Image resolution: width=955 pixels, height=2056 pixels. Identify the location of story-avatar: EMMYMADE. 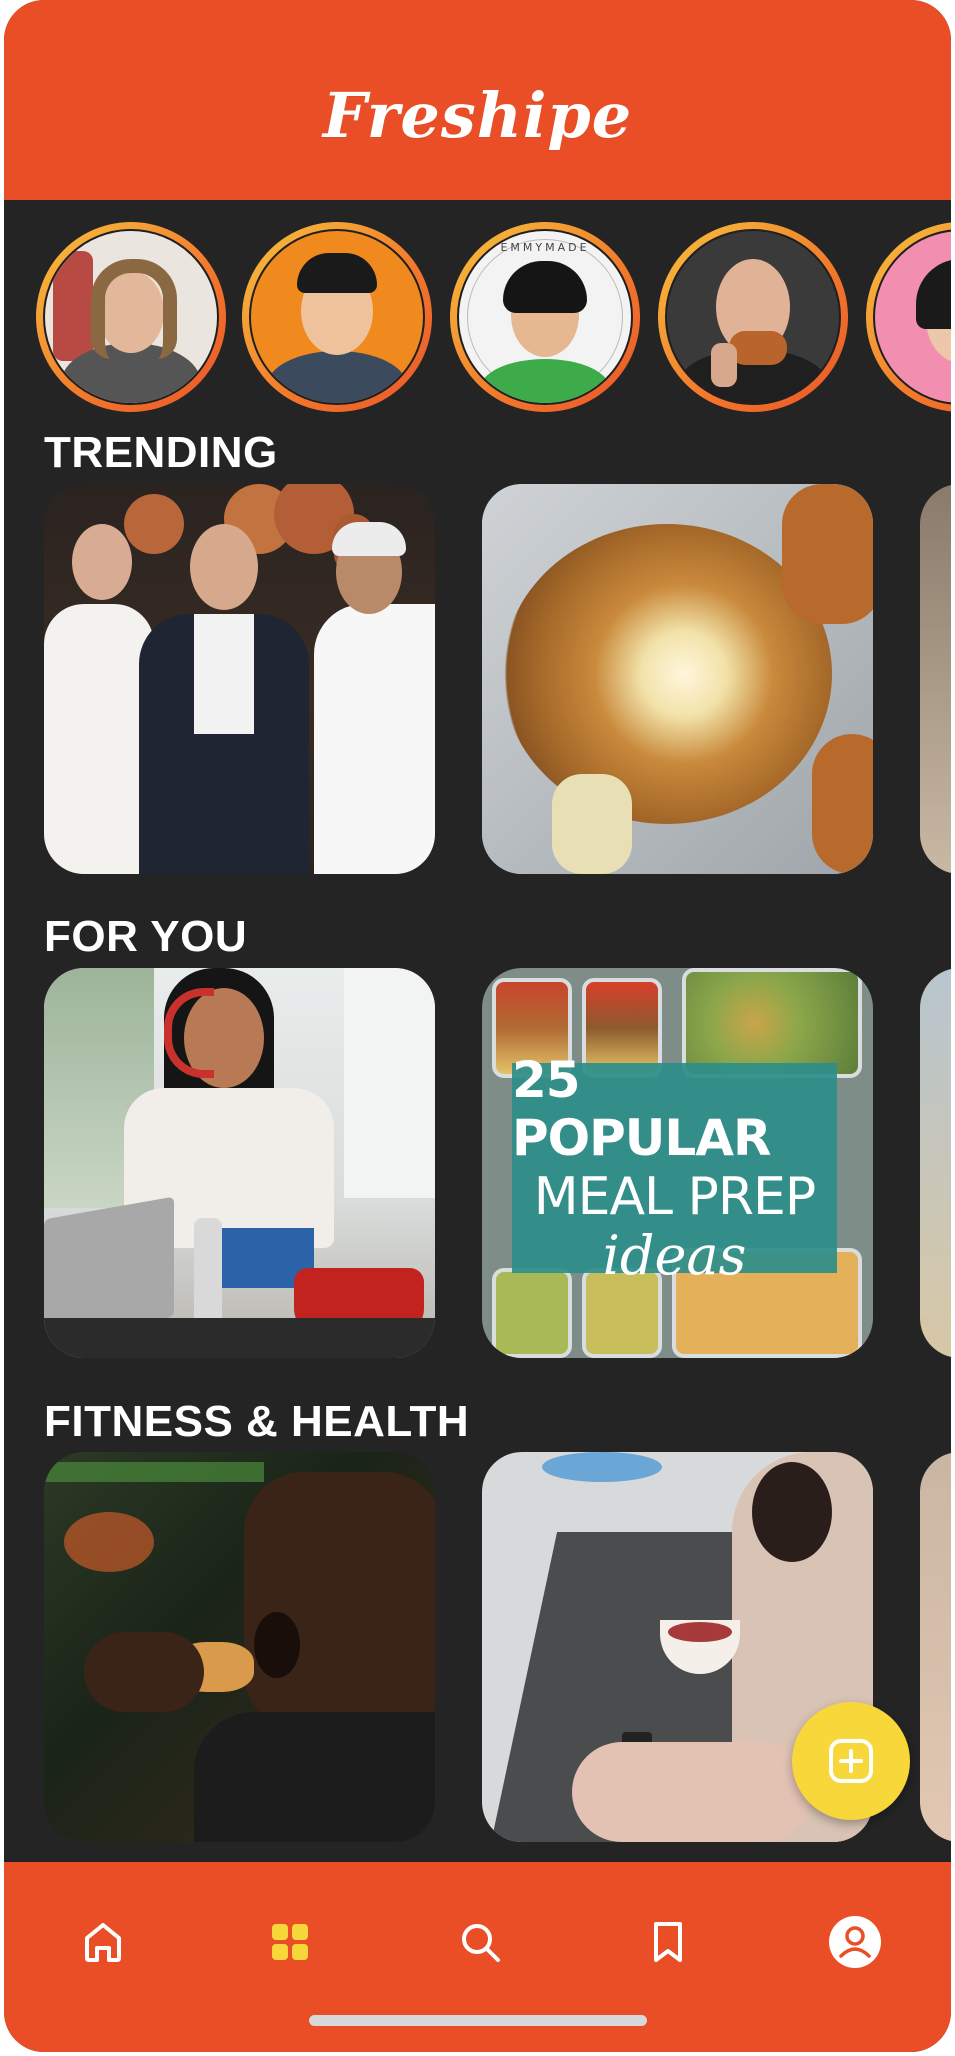
(545, 317).